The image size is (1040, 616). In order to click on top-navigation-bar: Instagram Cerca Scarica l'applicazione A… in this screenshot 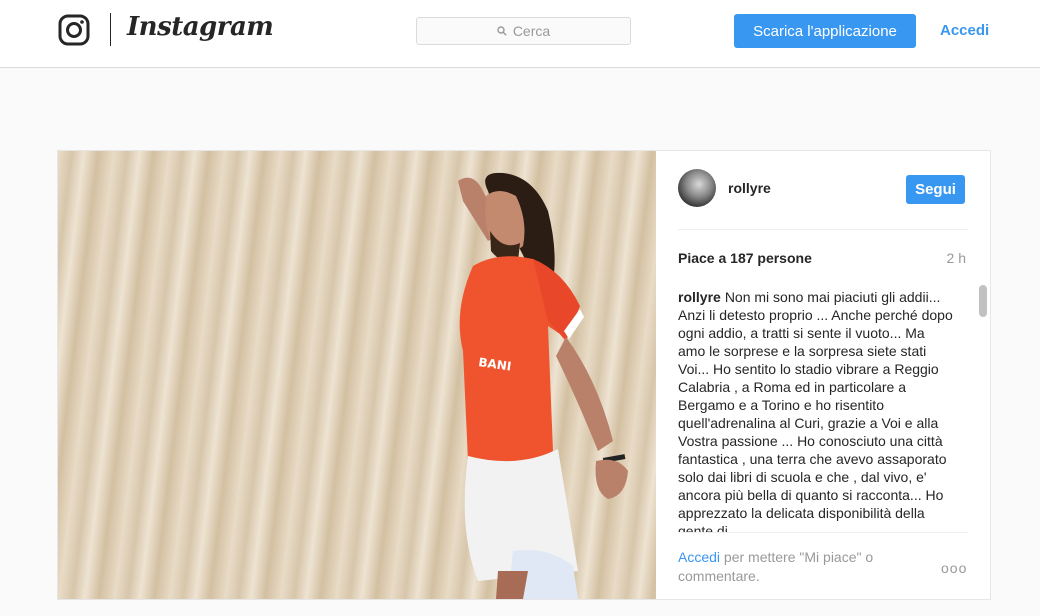, I will do `click(520, 34)`.